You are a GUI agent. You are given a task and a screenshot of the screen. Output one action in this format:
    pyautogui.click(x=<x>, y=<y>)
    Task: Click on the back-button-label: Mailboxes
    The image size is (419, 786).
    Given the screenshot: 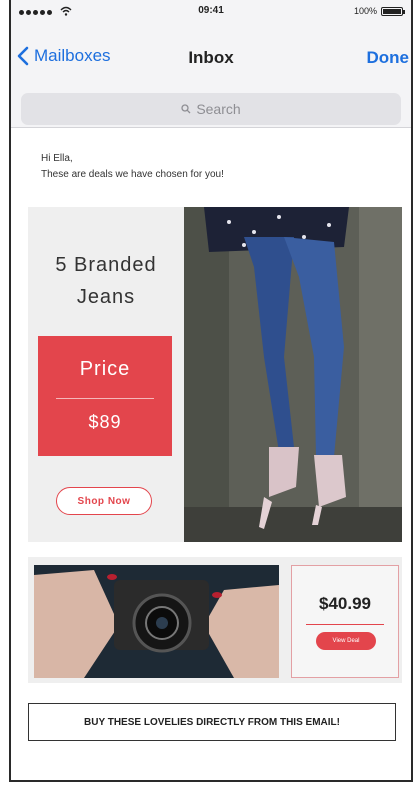 What is the action you would take?
    pyautogui.click(x=72, y=55)
    